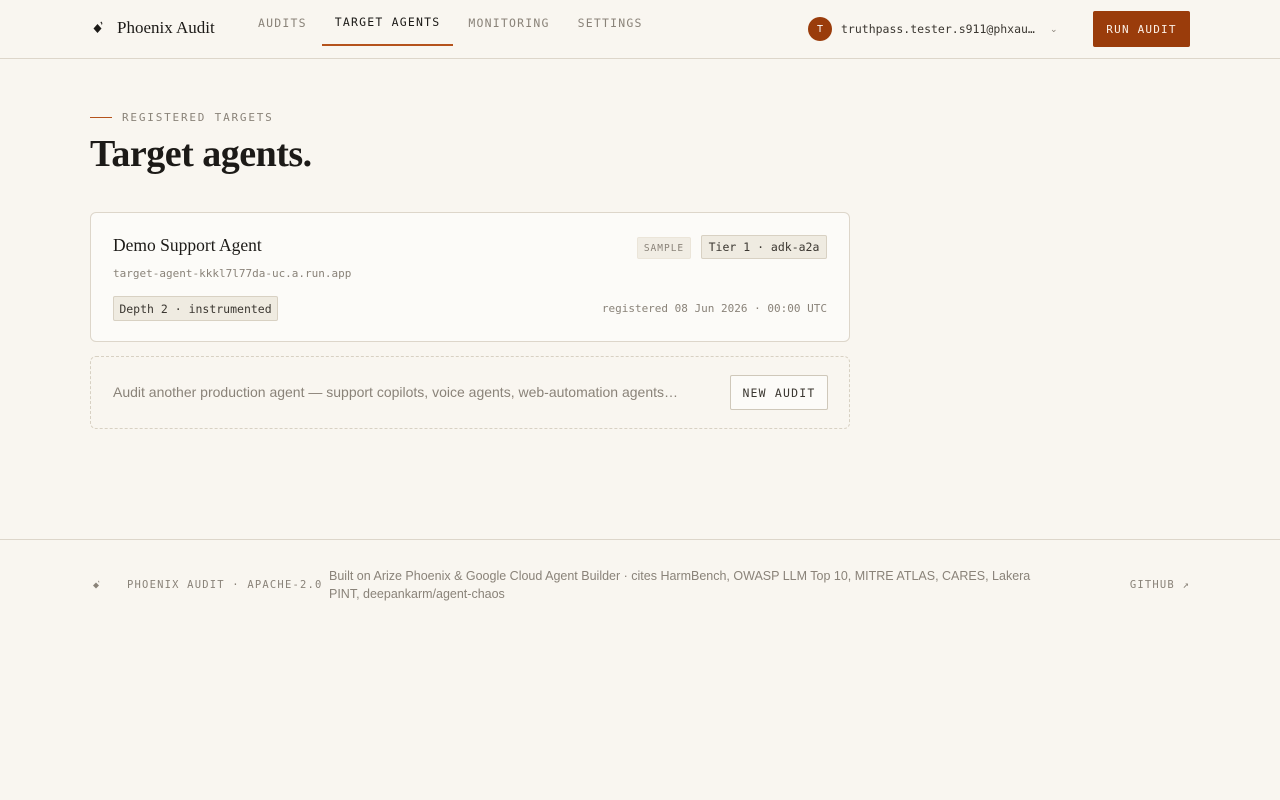 The height and width of the screenshot is (800, 1280). I want to click on agent-host: target-agent-kkkl7l77da-uc.a.run.app, so click(232, 273).